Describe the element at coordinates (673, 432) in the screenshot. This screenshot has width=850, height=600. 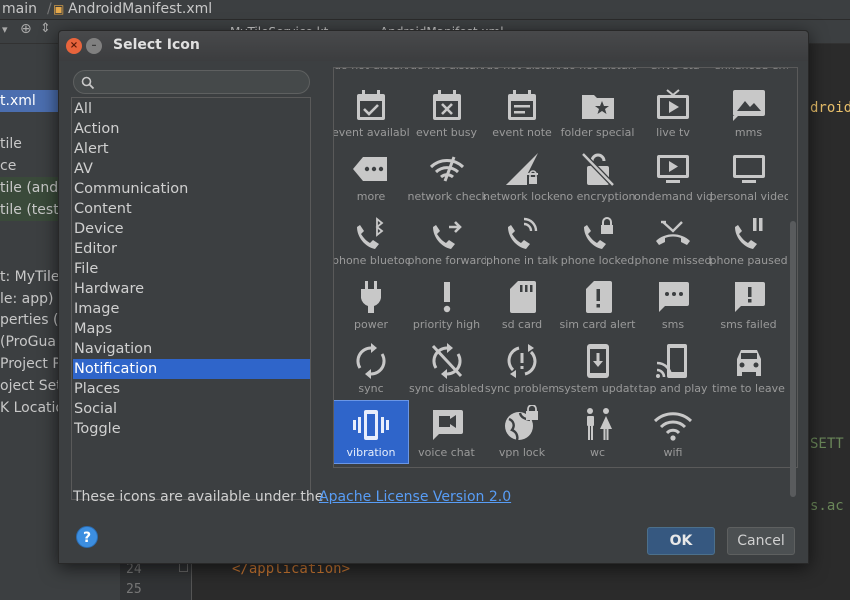
I see `icon-cell-wifi: wifi` at that location.